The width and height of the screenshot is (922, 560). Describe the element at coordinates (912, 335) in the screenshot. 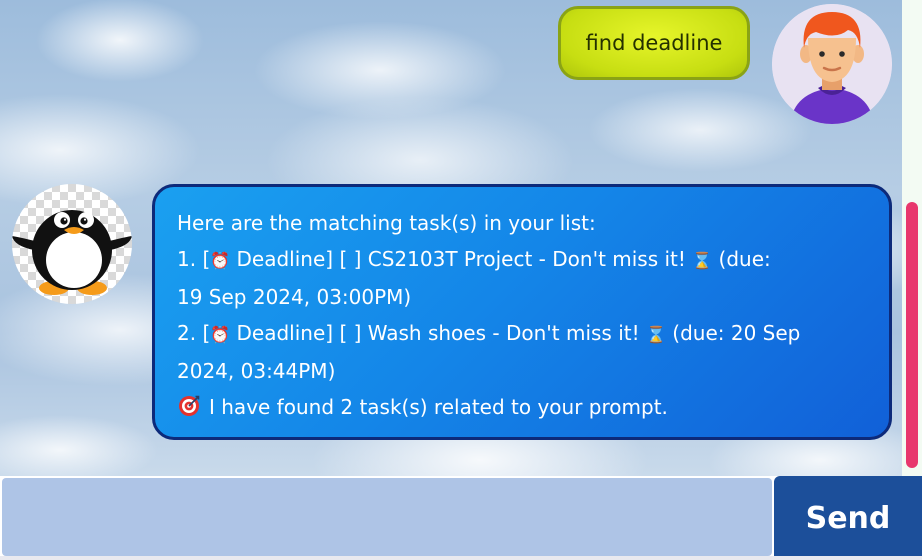

I see `scrollbar-thumb` at that location.